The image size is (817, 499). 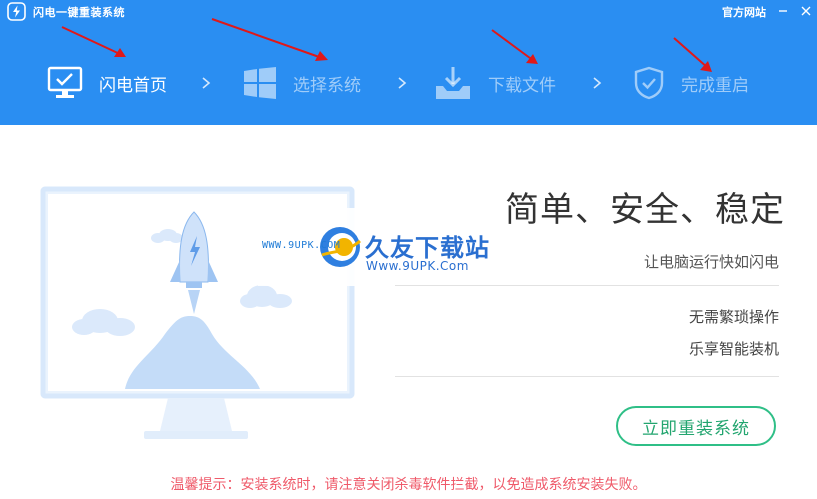 What do you see at coordinates (408, 485) in the screenshot?
I see `warning-tip: 温馨提示：安装系统时，请注意关闭杀毒软件拦截，以免造成系统安装失败。` at bounding box center [408, 485].